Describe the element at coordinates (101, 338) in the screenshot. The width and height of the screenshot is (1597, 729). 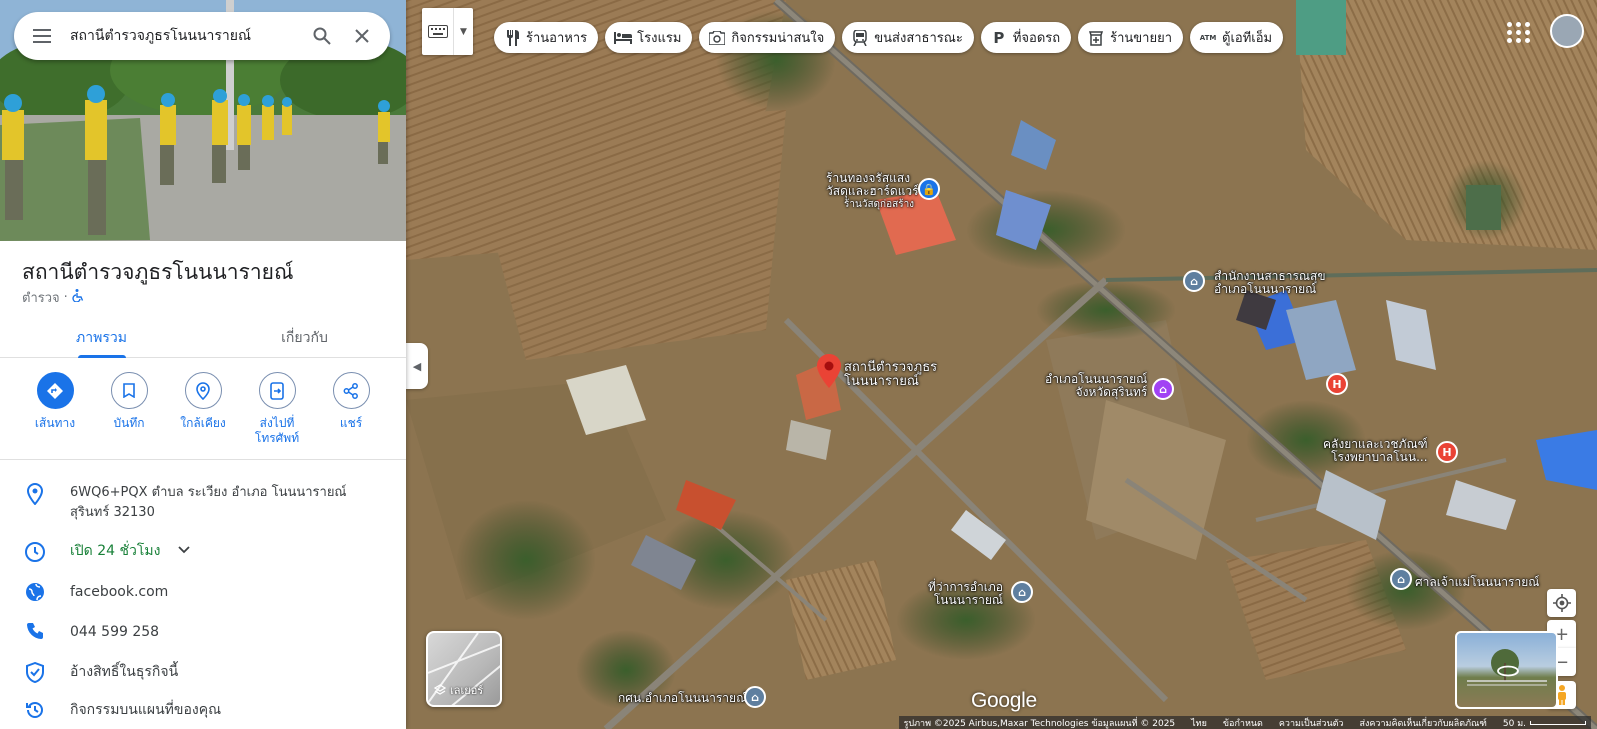
I see `tab-overview: ภาพรวม` at that location.